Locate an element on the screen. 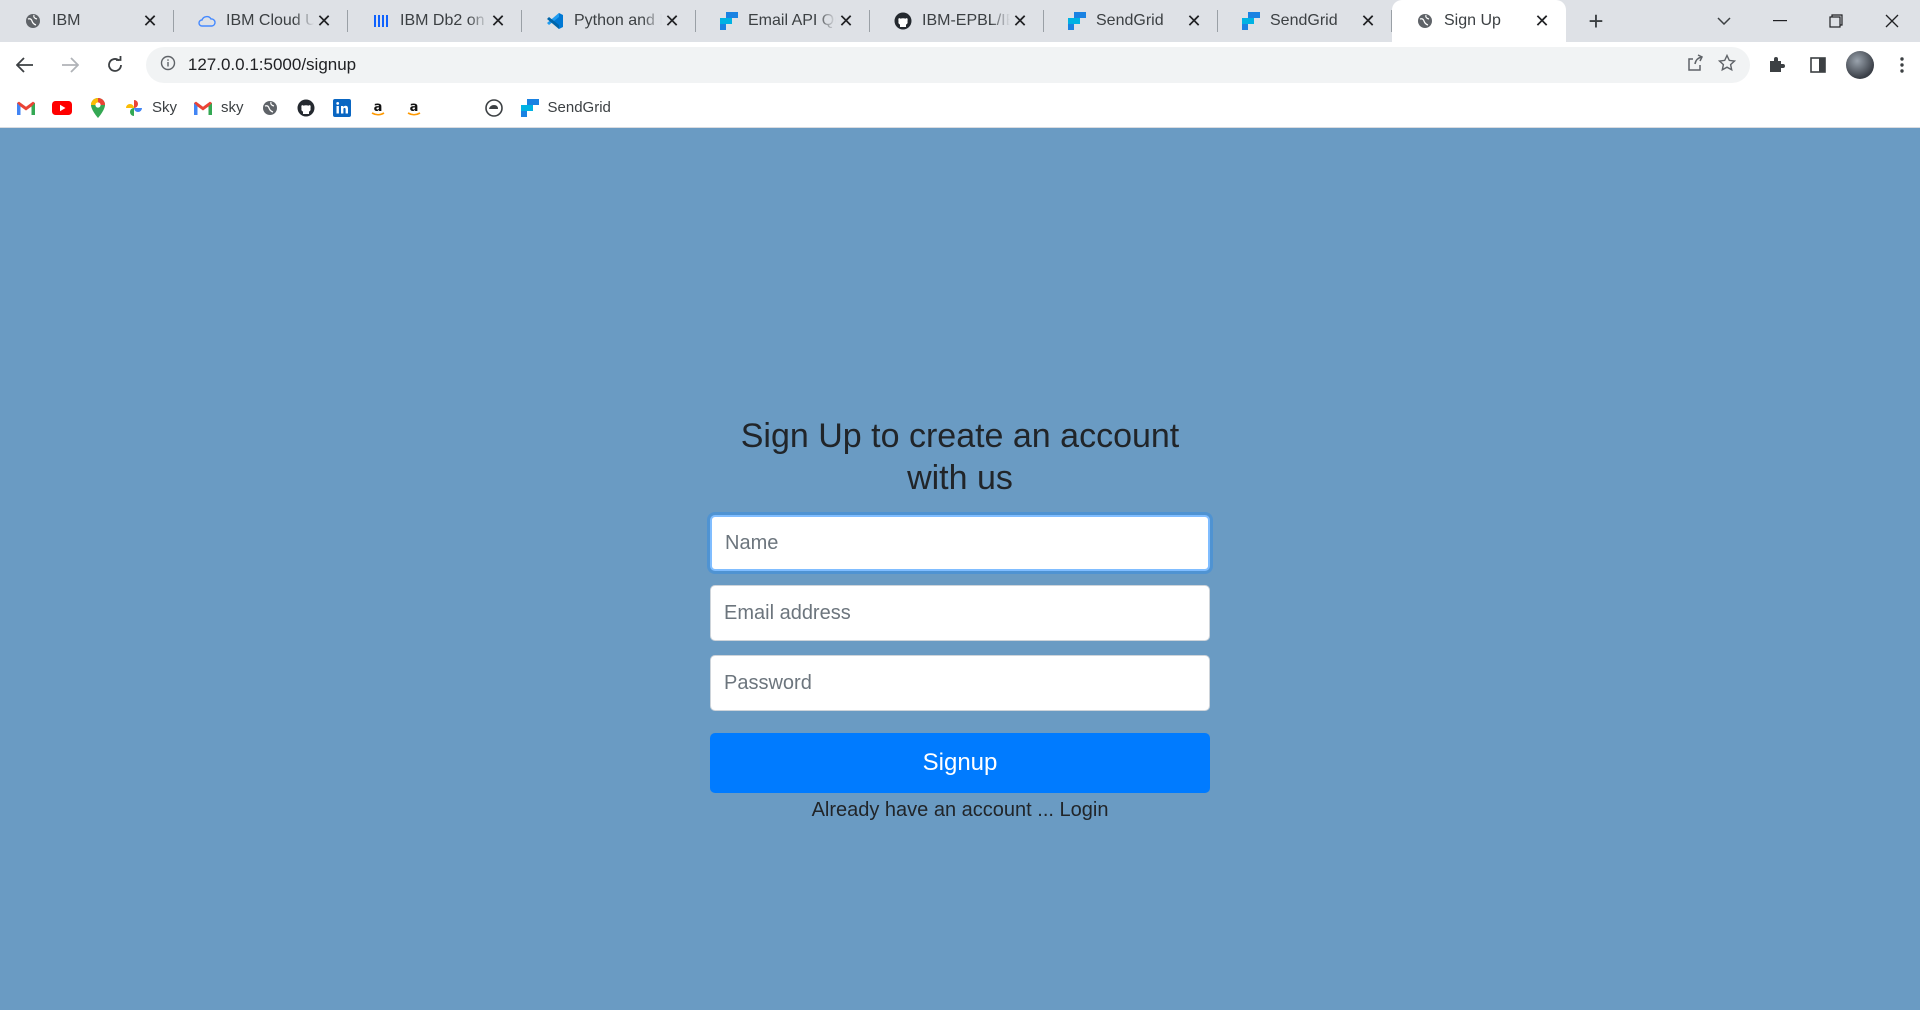 The image size is (1920, 1010). tab-title: IBM is located at coordinates (66, 20).